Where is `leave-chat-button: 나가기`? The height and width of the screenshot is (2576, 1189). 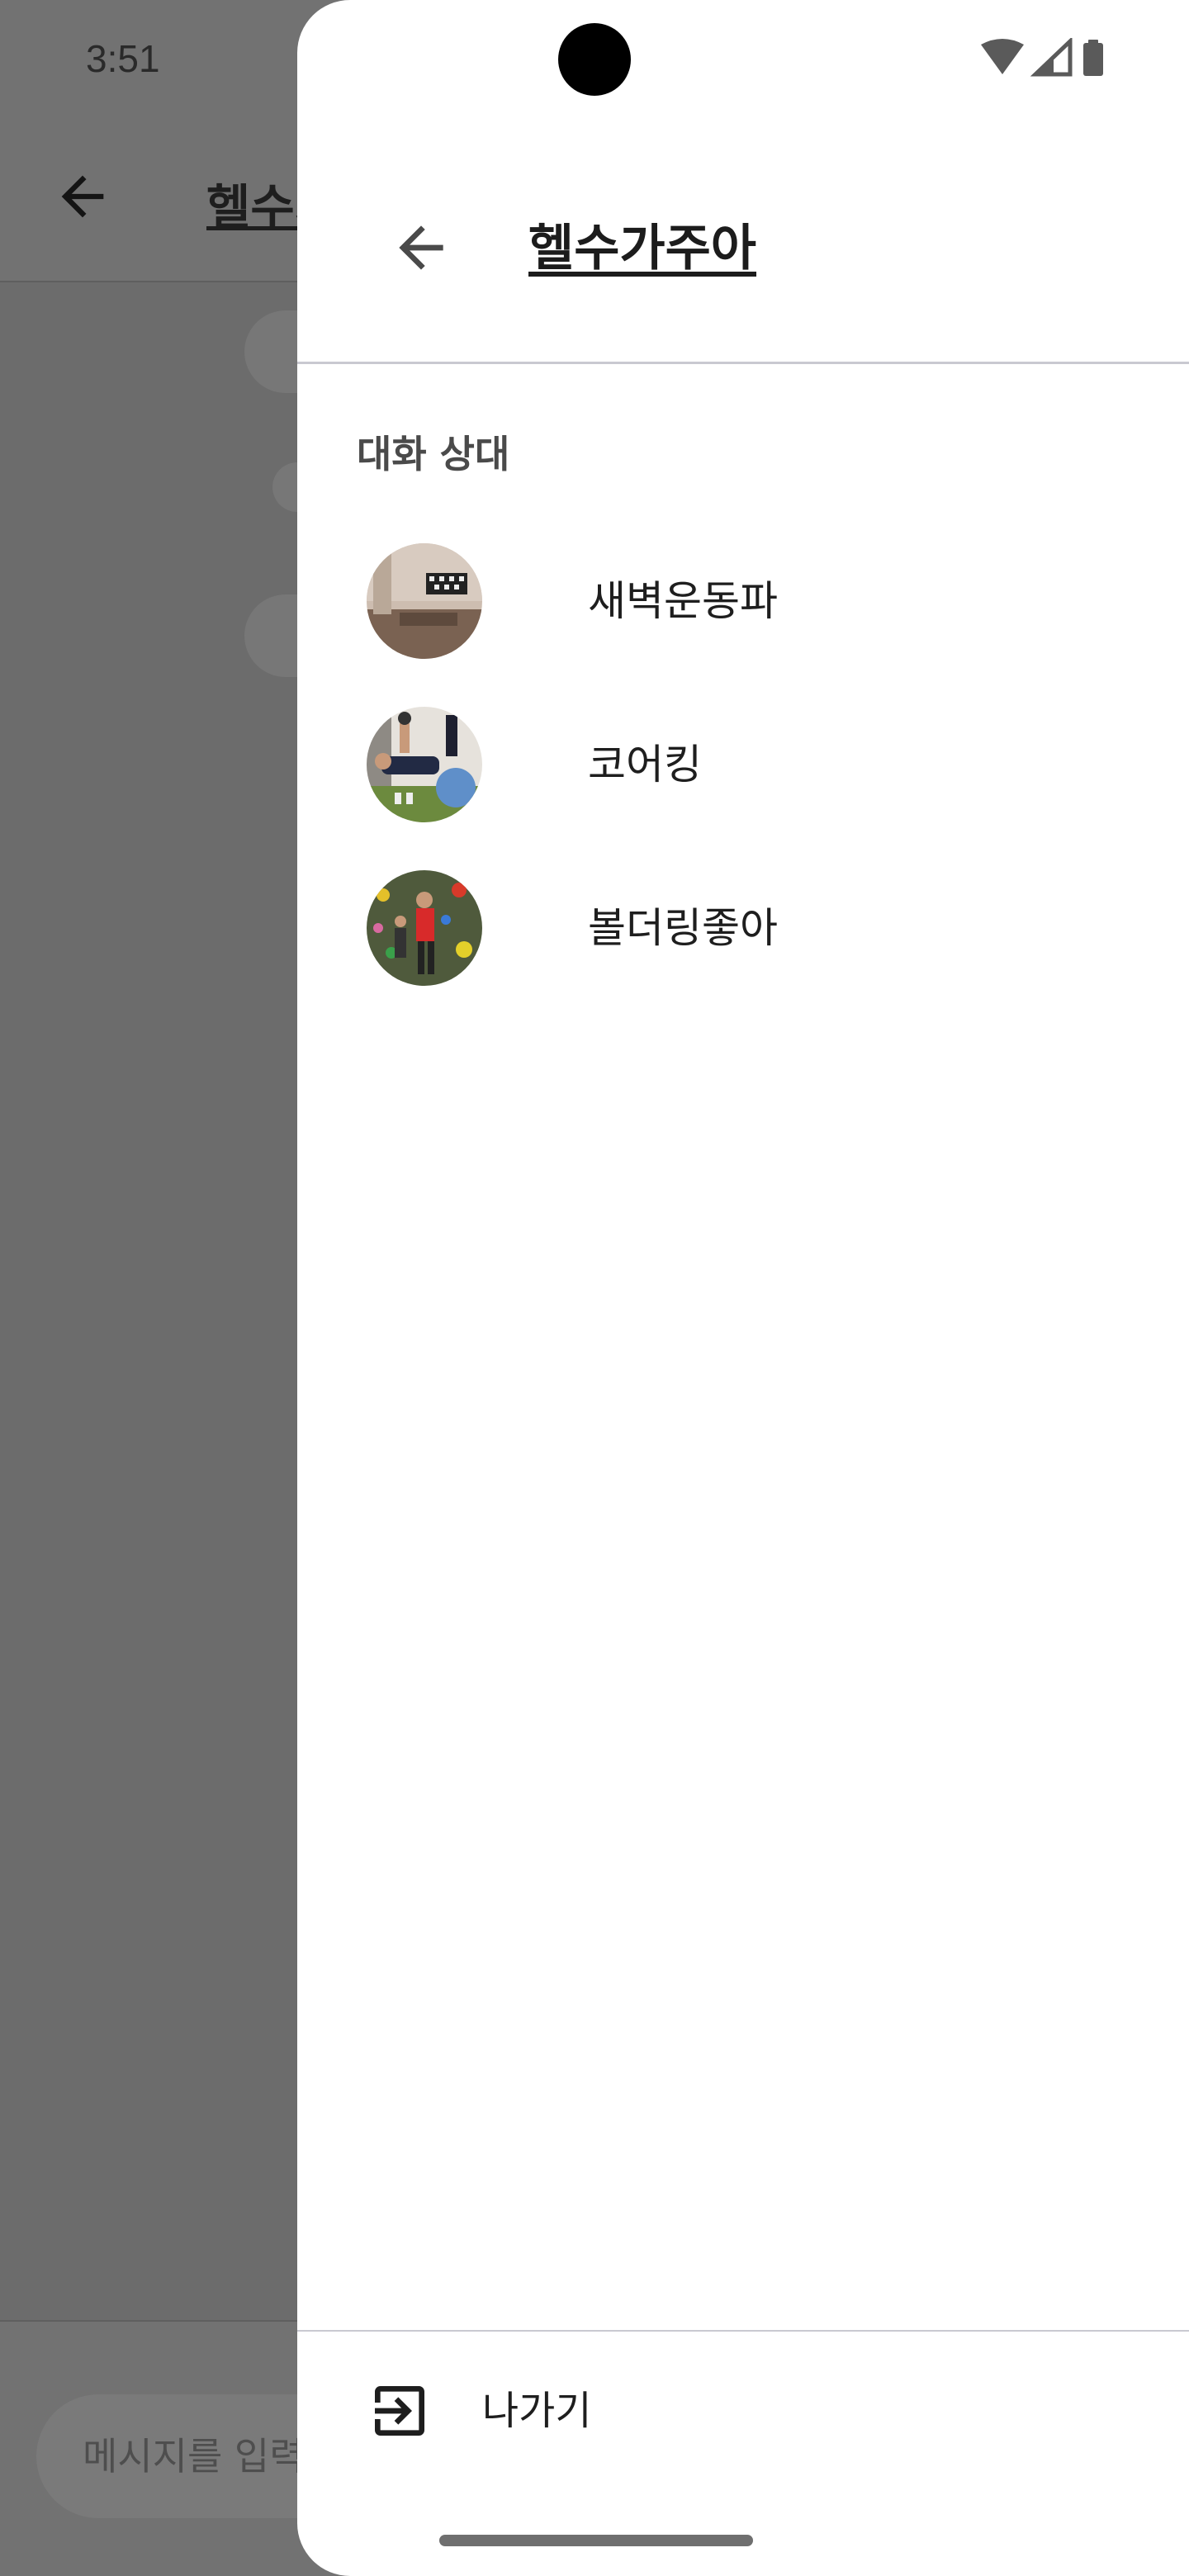 leave-chat-button: 나가기 is located at coordinates (743, 2411).